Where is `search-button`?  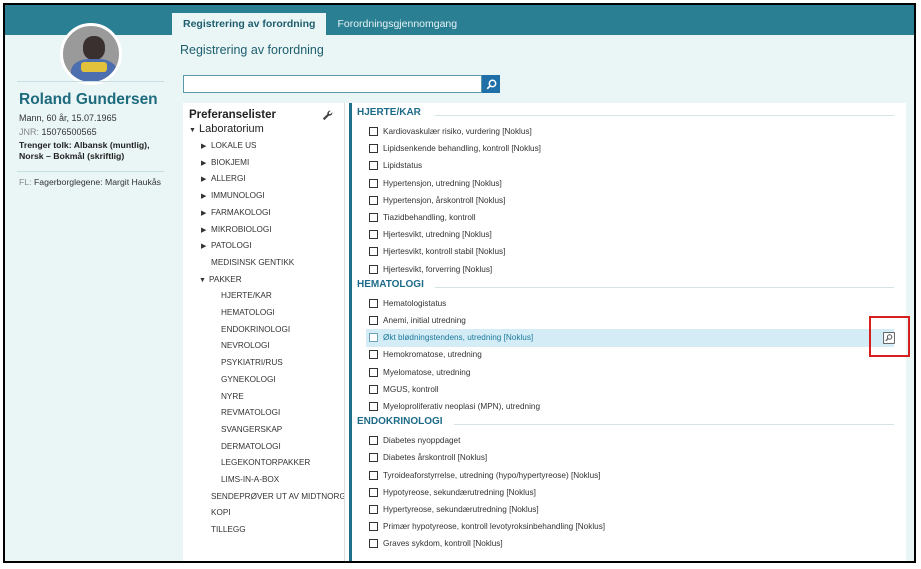 search-button is located at coordinates (491, 84).